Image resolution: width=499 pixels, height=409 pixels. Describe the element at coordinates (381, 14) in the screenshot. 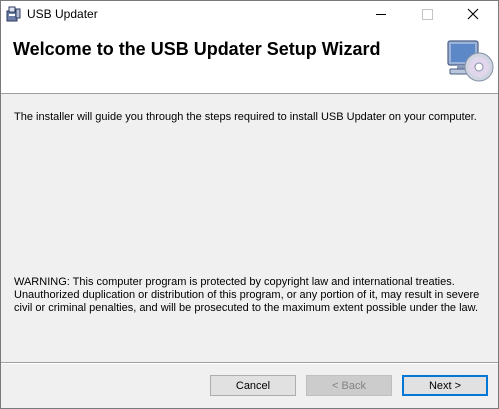

I see `minimize-button` at that location.